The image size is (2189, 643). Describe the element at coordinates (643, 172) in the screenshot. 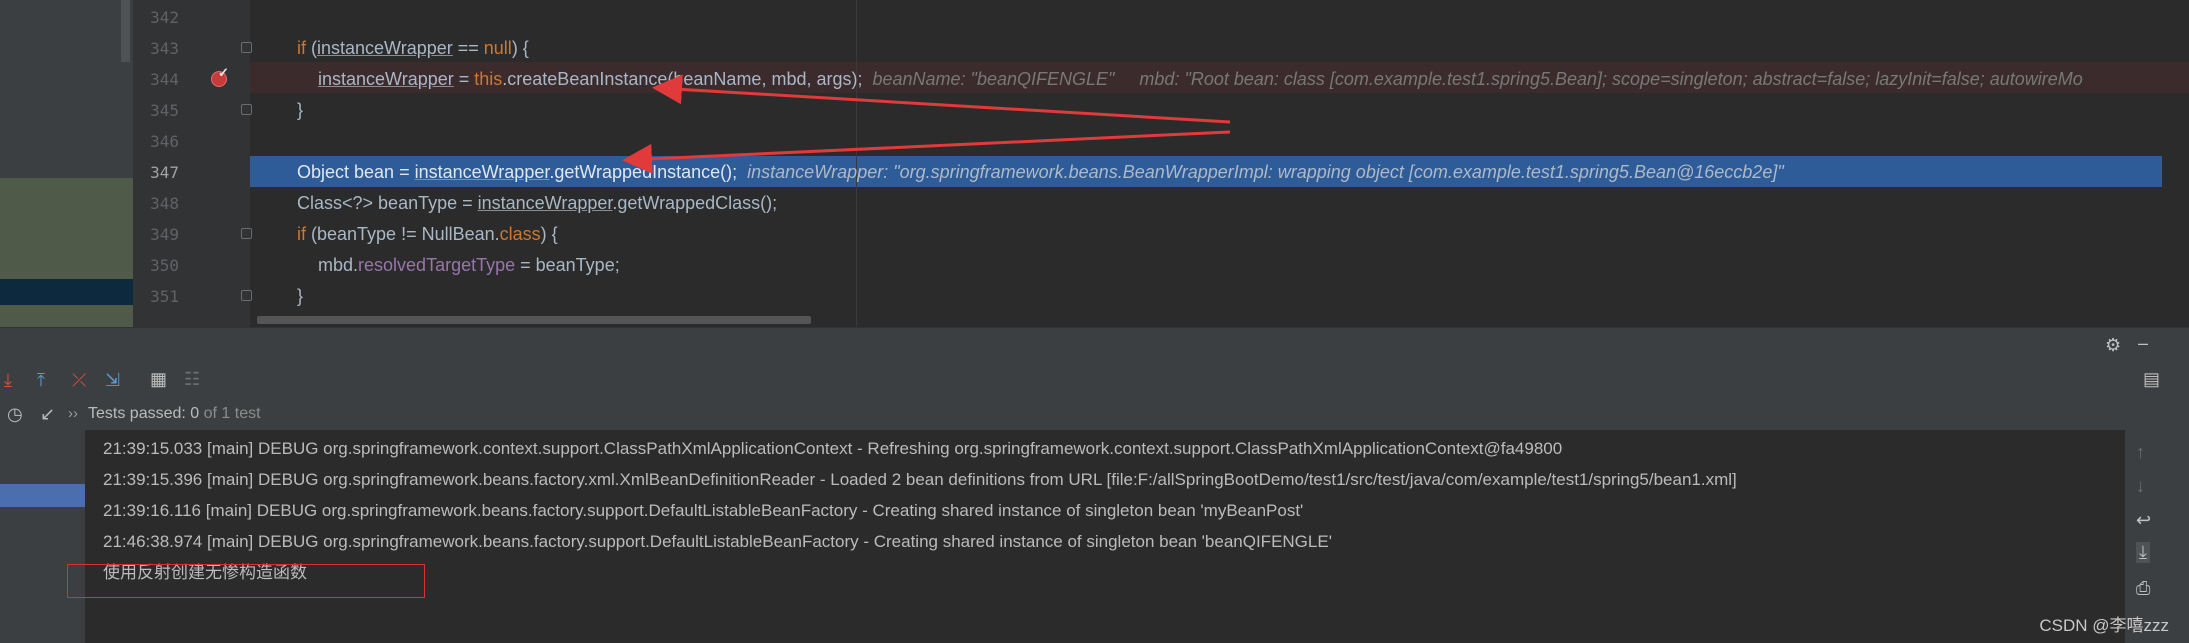

I see `code-token: .getWrappedInstance();` at that location.